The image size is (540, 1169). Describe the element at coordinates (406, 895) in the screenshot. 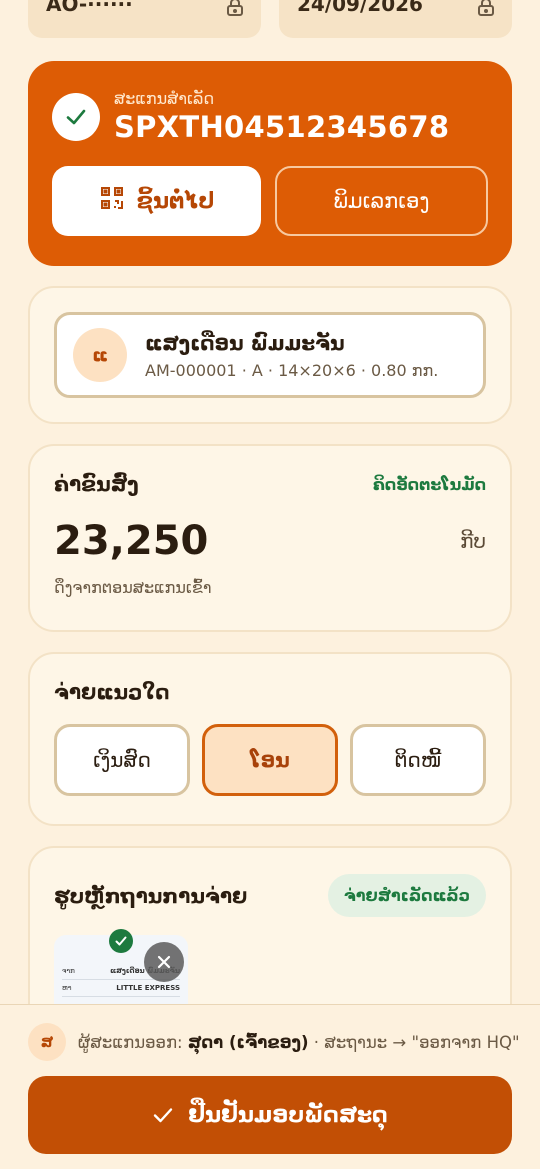

I see `paid-status-badge: ຈ່າຍສຳເລັດແລ້ວ` at that location.